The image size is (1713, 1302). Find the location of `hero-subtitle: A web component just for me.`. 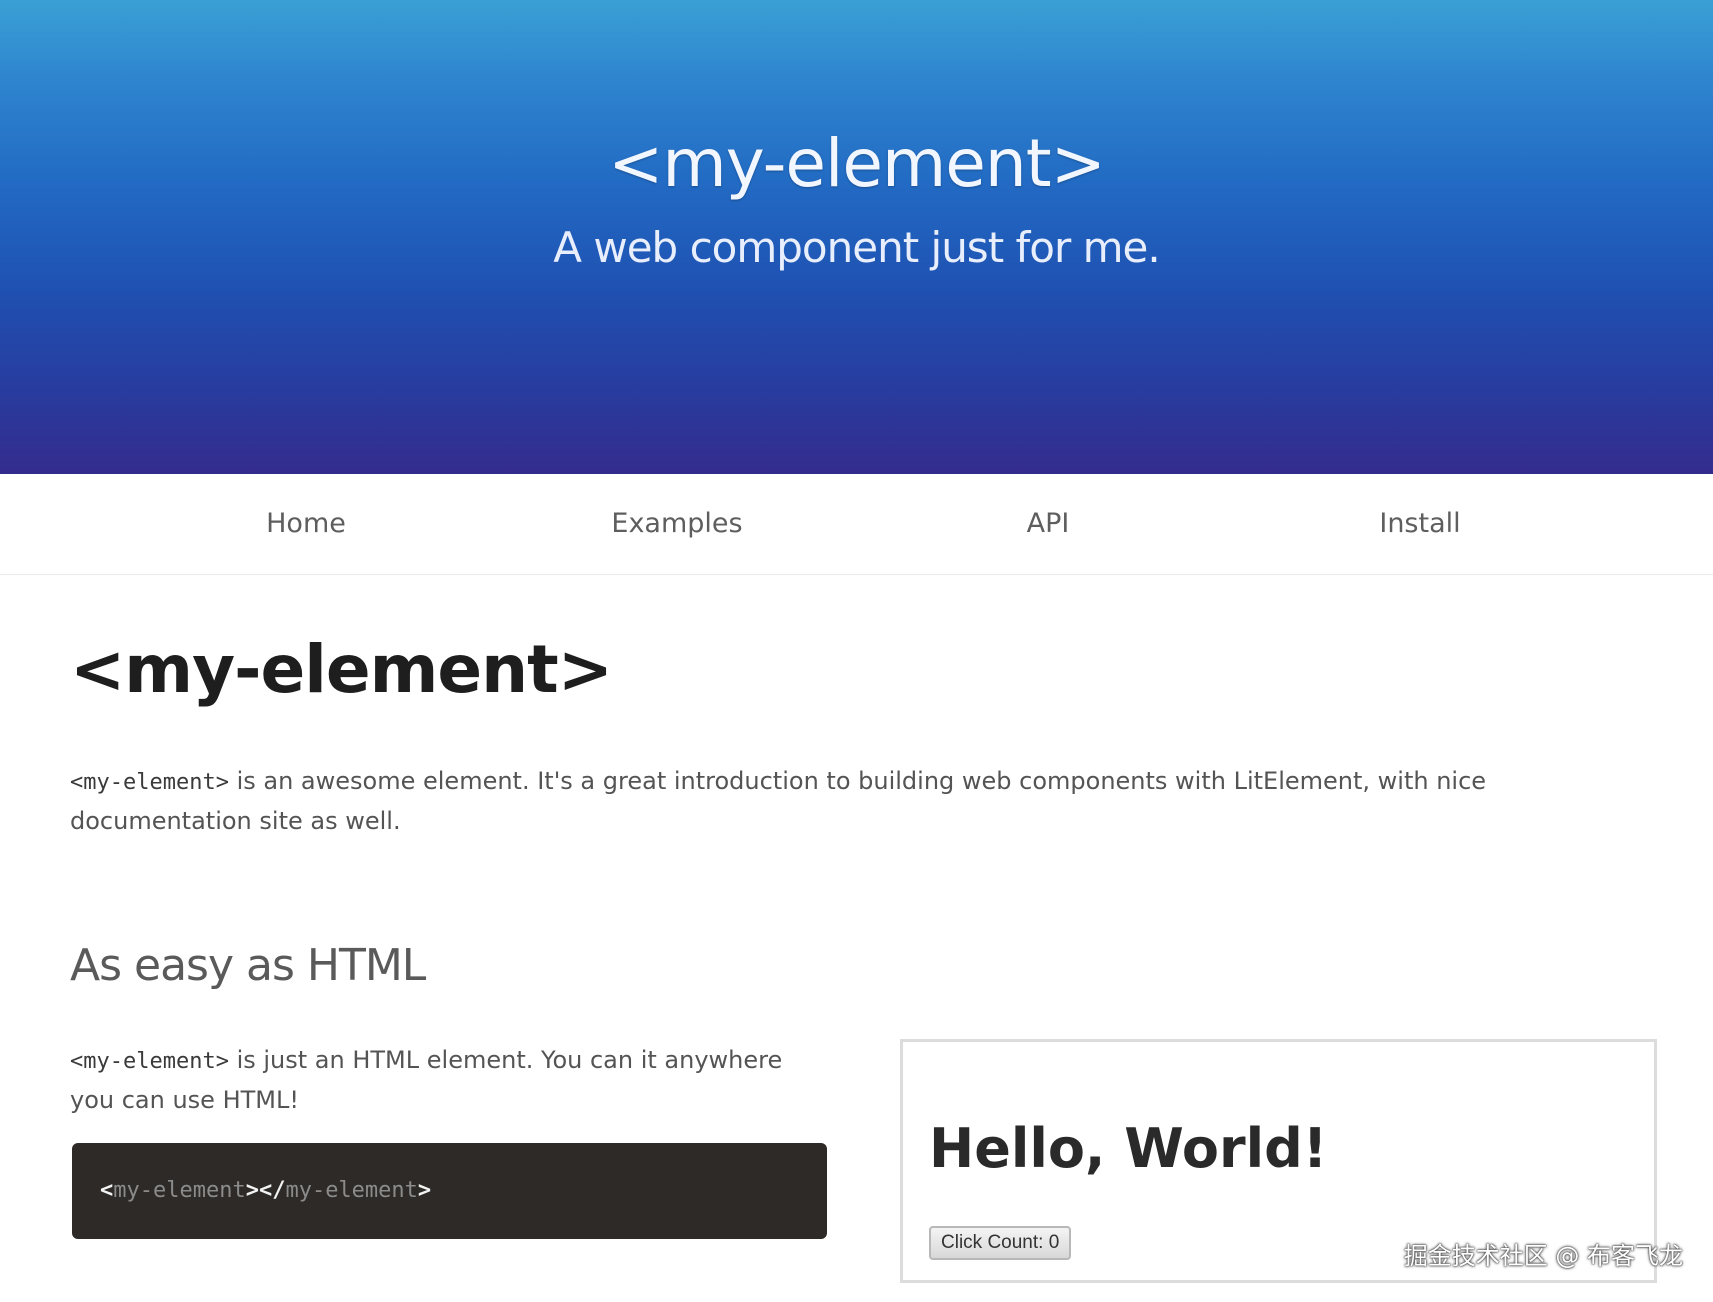

hero-subtitle: A web component just for me. is located at coordinates (856, 247).